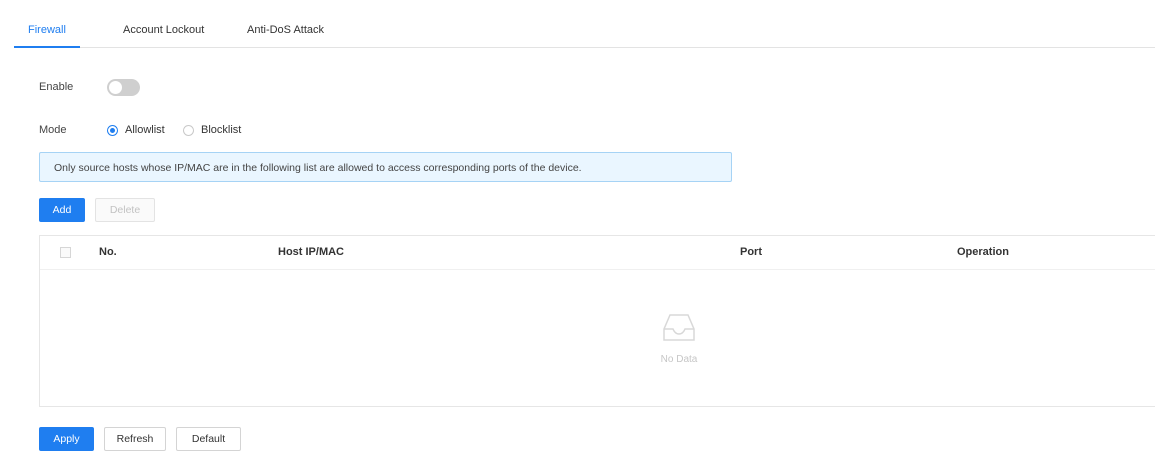 This screenshot has height=463, width=1155. Describe the element at coordinates (221, 130) in the screenshot. I see `blocklist-label: Blocklist` at that location.